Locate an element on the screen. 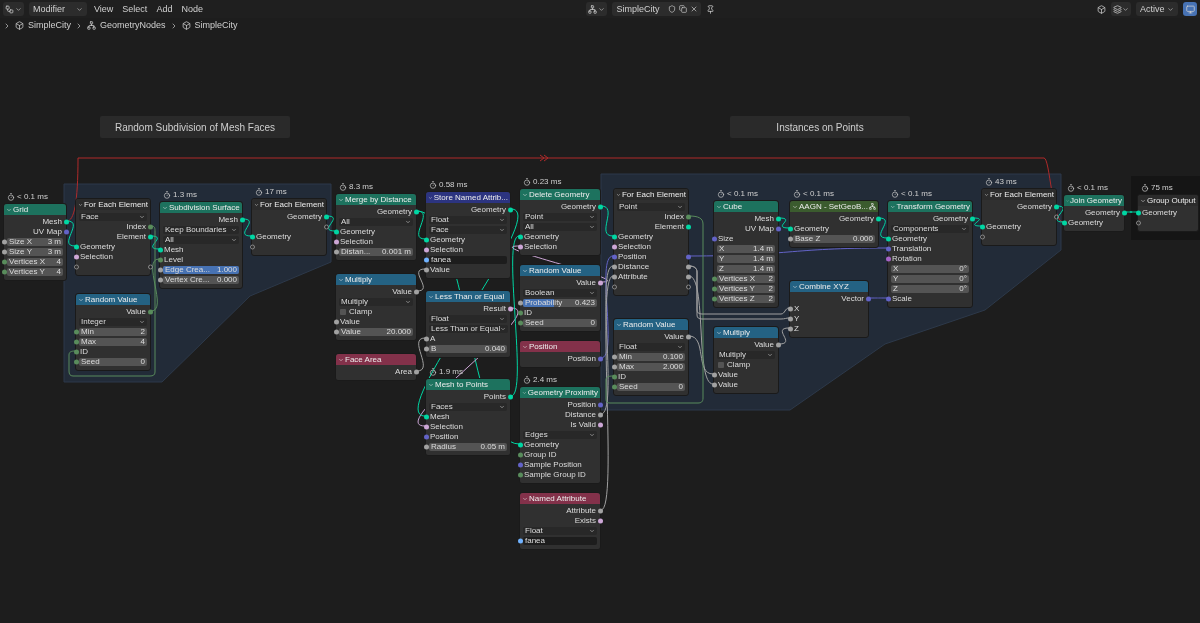 This screenshot has height=623, width=1200. number-field: Max 4 is located at coordinates (113, 342).